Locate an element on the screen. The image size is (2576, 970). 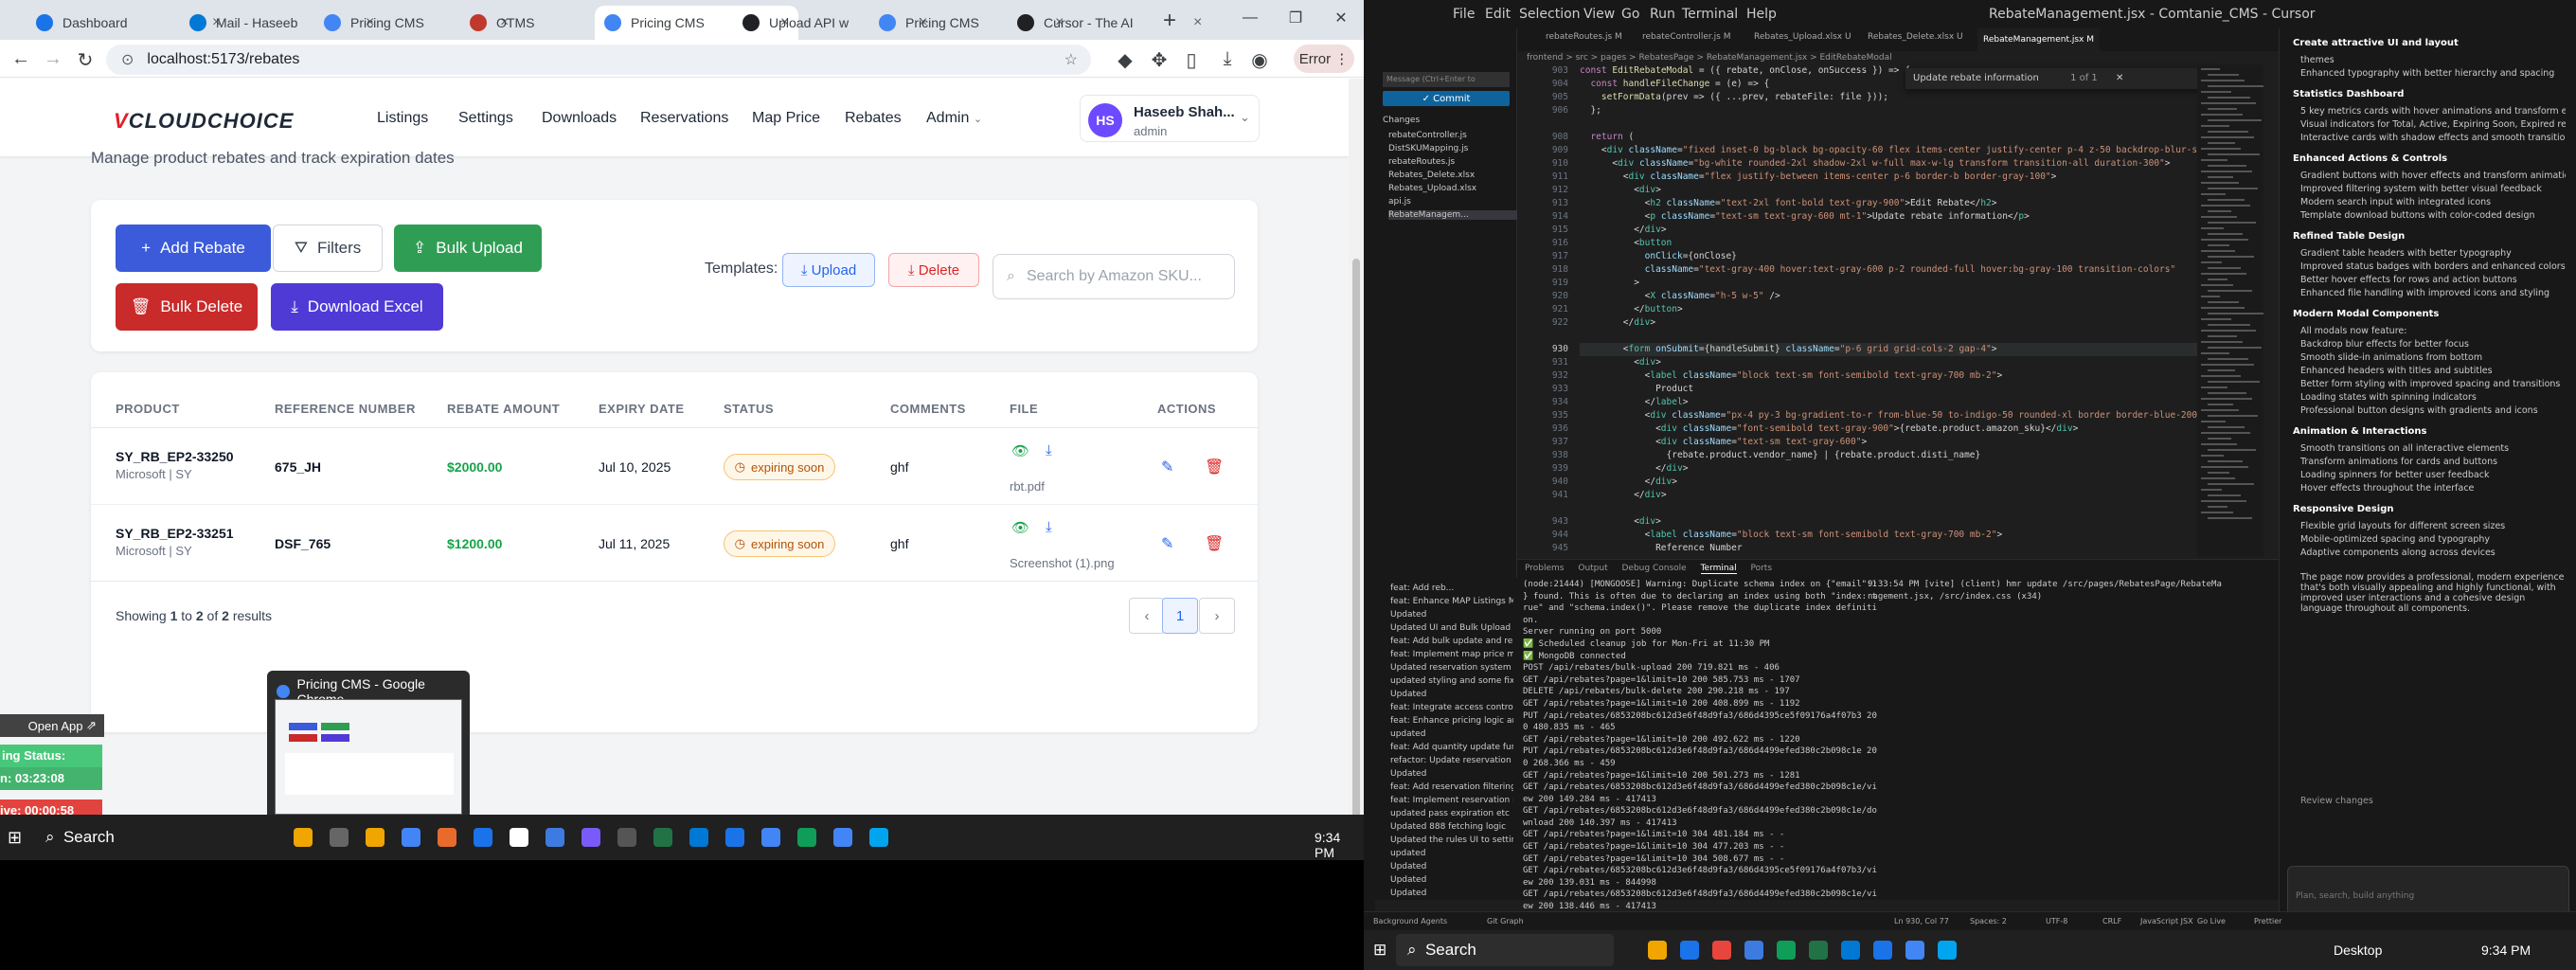
menu-go: Go is located at coordinates (1630, 14).